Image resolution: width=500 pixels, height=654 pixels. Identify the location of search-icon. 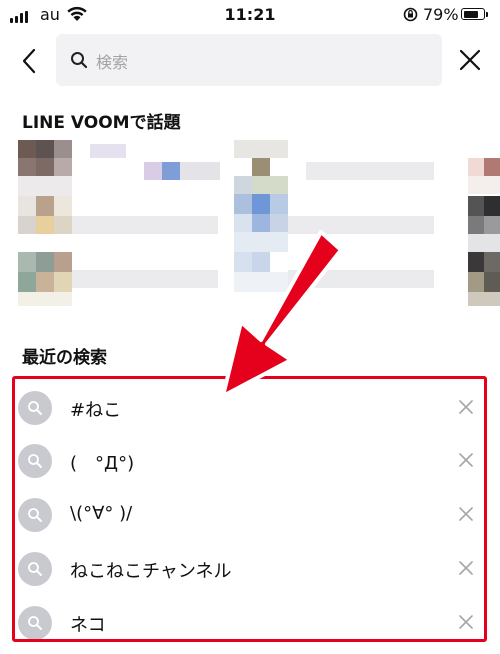
(79, 62).